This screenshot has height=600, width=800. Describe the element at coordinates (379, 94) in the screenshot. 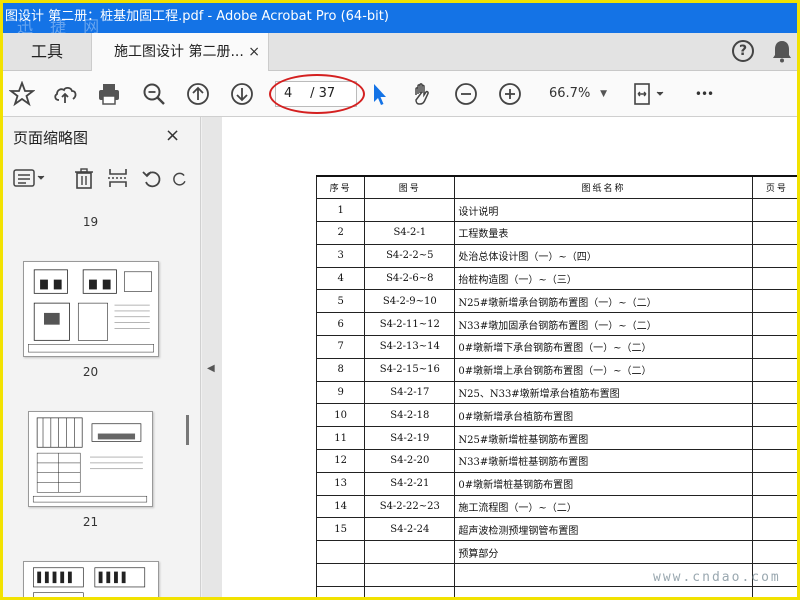

I see `select-cursor-icon` at that location.